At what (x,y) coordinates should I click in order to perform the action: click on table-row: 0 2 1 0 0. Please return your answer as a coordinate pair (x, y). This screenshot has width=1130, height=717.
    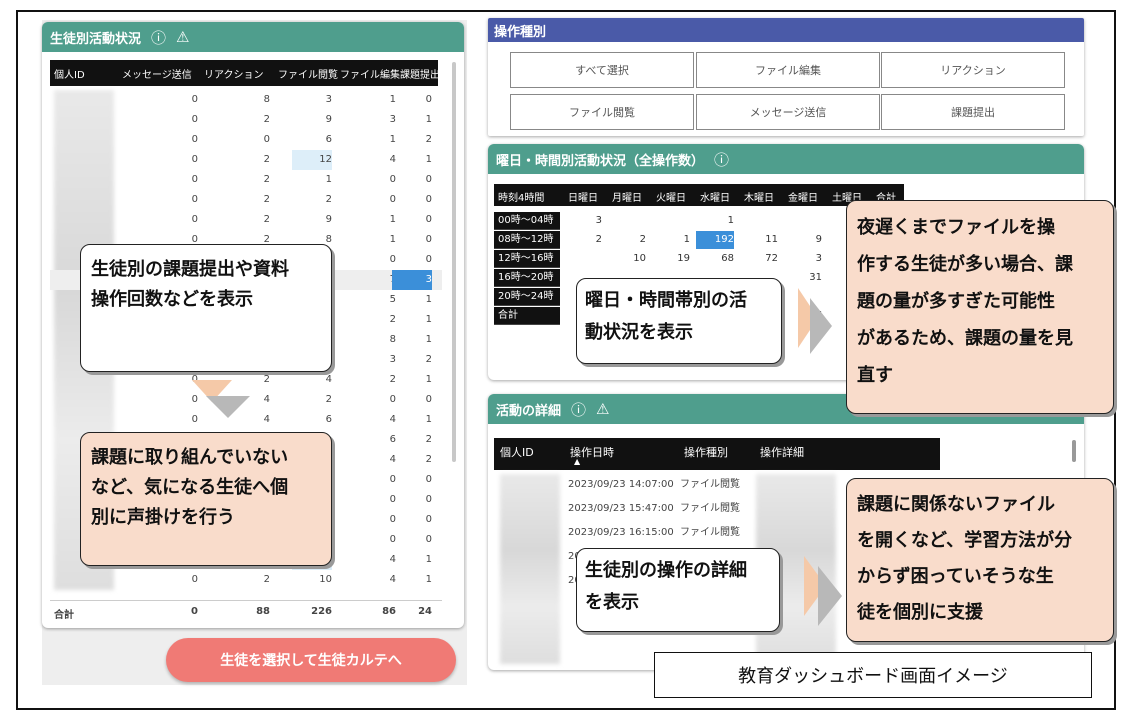
    Looking at the image, I should click on (246, 180).